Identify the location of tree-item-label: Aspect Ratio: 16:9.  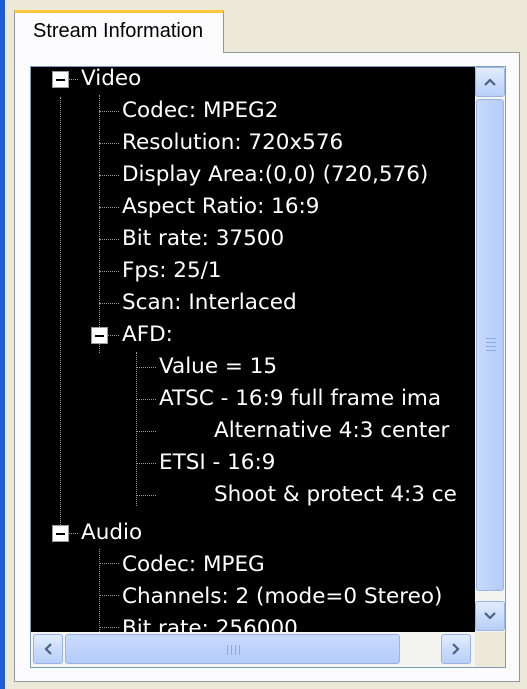
(221, 206).